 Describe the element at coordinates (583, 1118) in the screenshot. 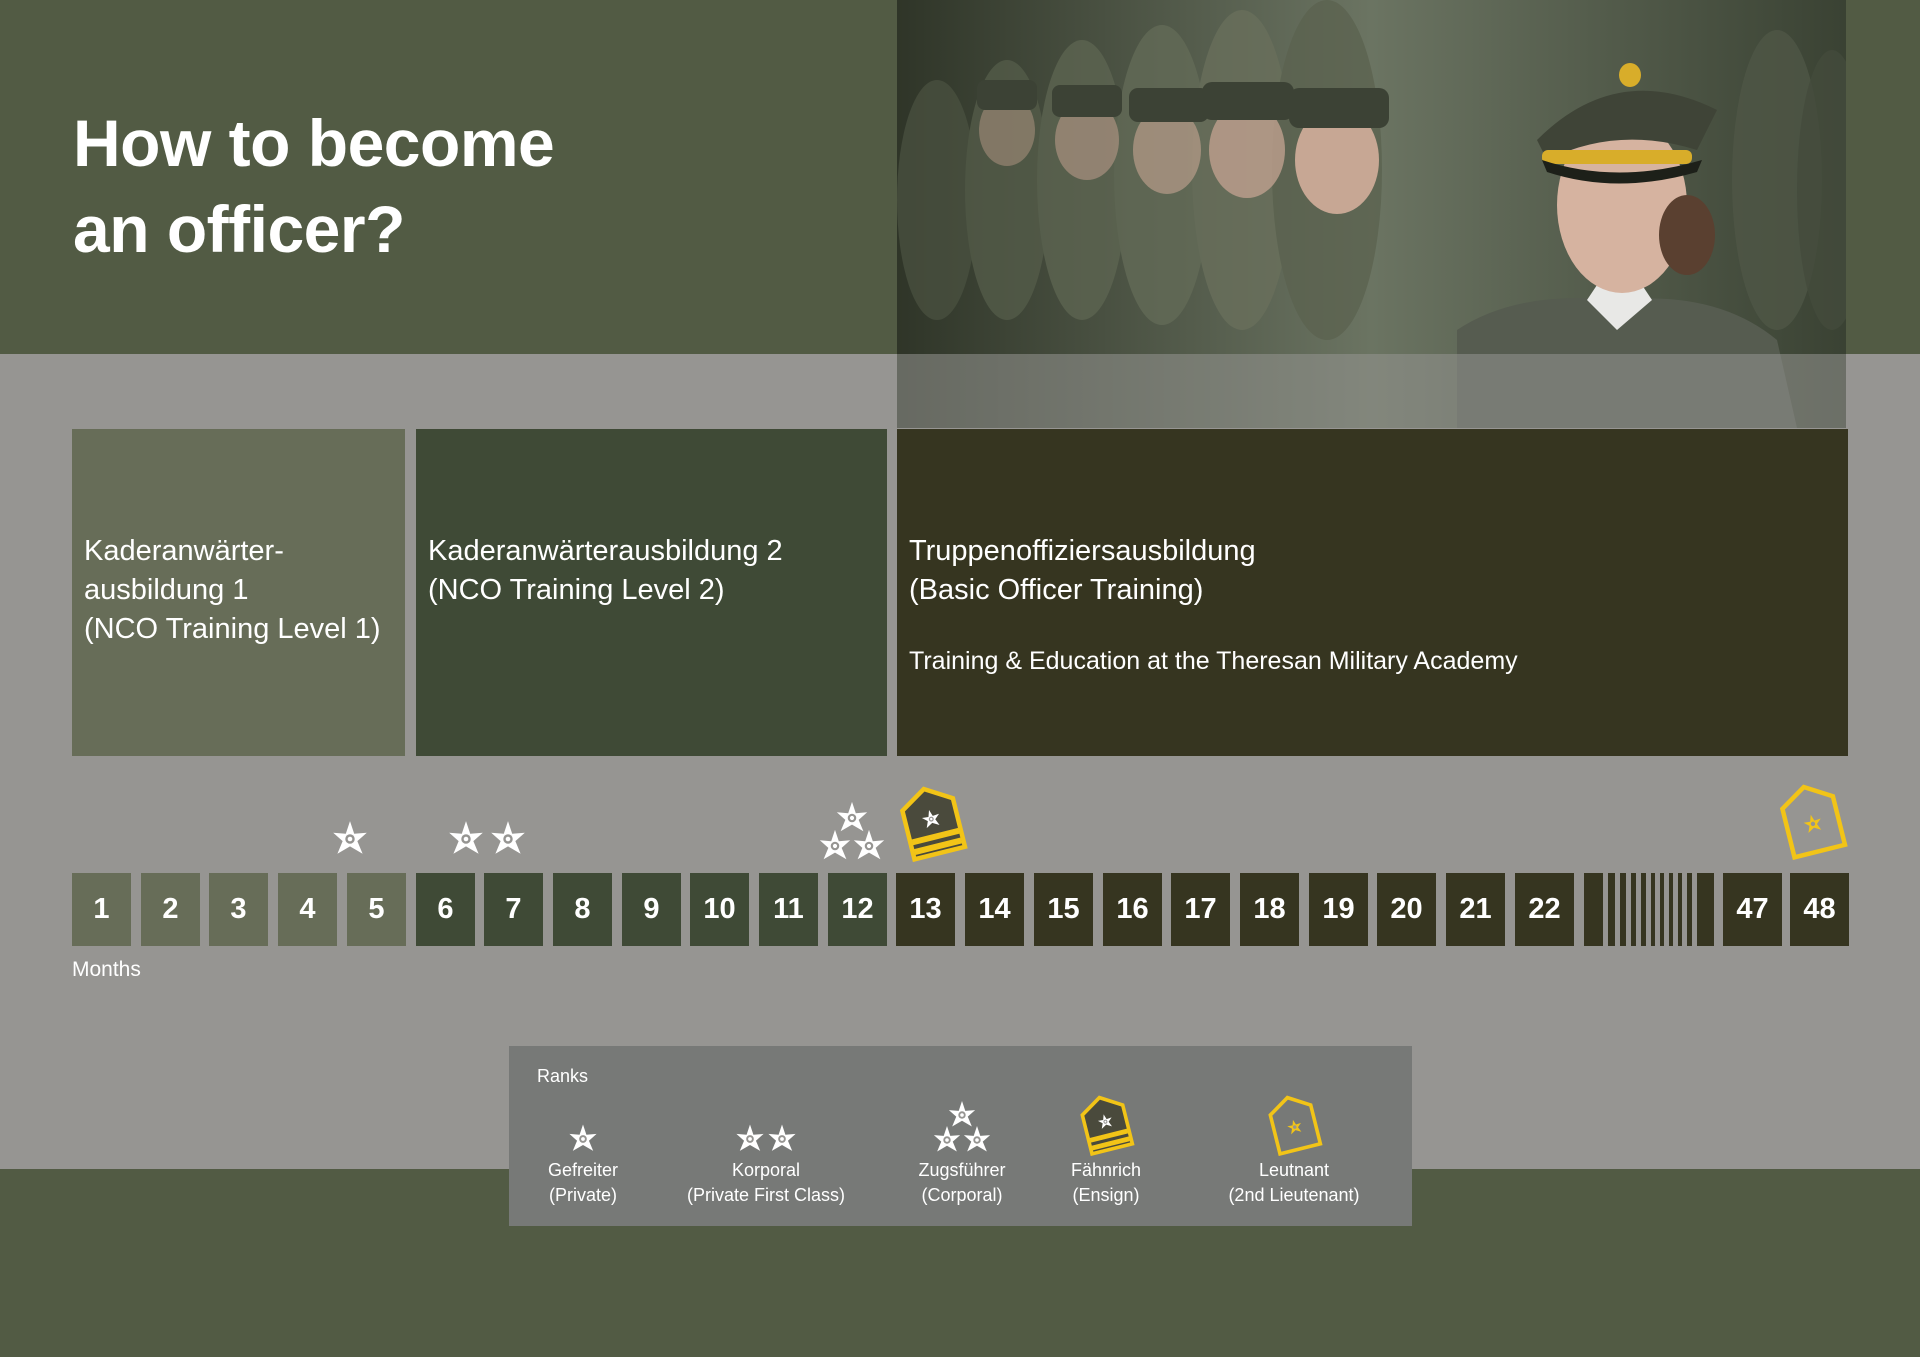

I see `gefreiter-insignia-icon` at that location.